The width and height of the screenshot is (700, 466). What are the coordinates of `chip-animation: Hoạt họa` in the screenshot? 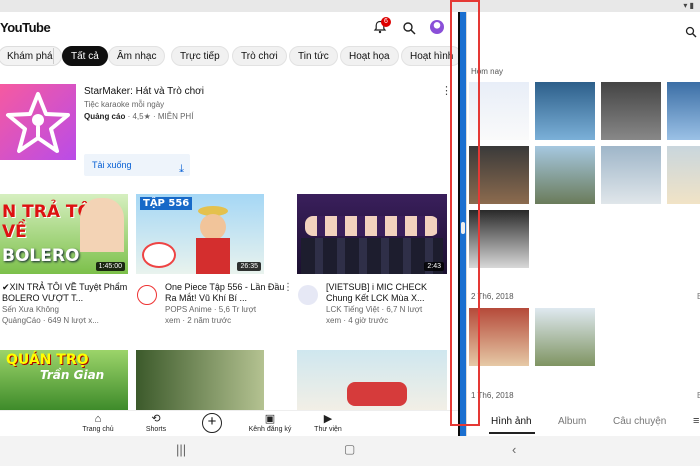 It's located at (369, 56).